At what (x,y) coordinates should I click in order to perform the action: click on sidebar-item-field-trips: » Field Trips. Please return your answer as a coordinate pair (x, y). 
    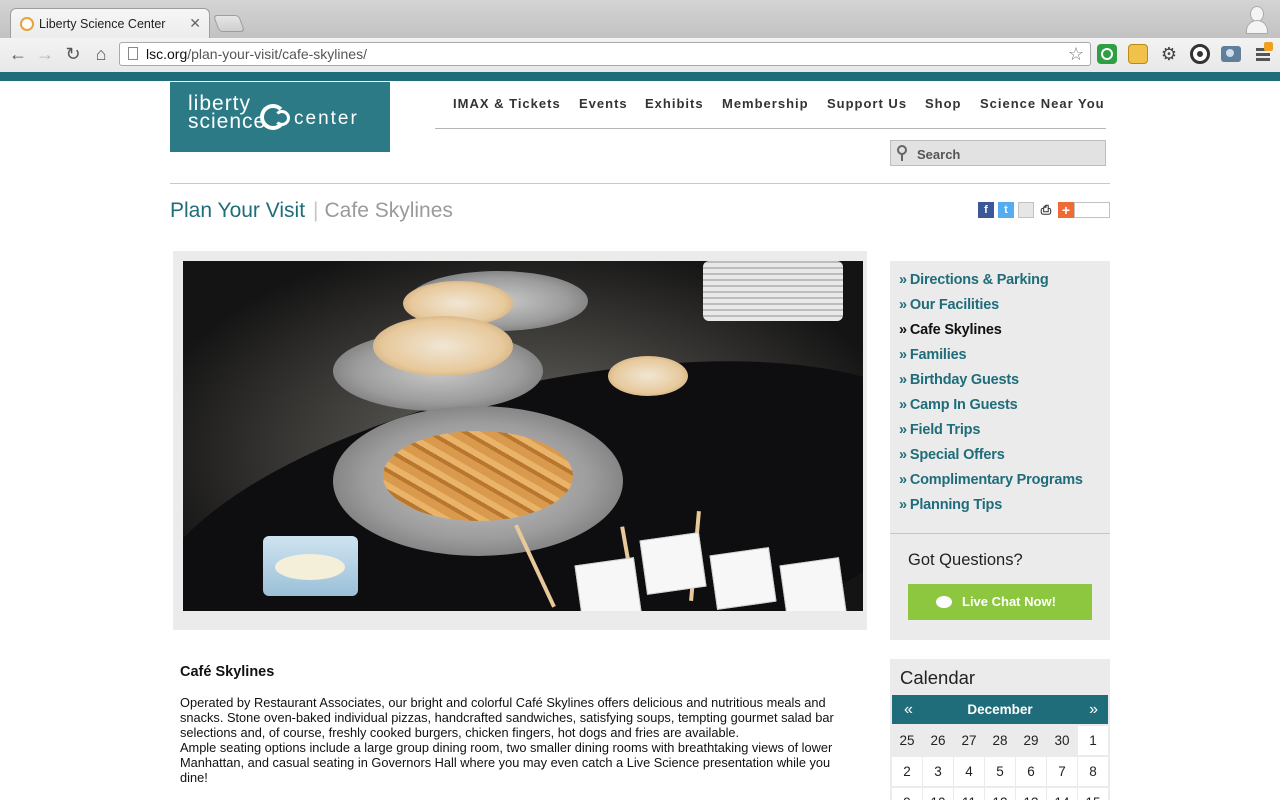
    Looking at the image, I should click on (991, 434).